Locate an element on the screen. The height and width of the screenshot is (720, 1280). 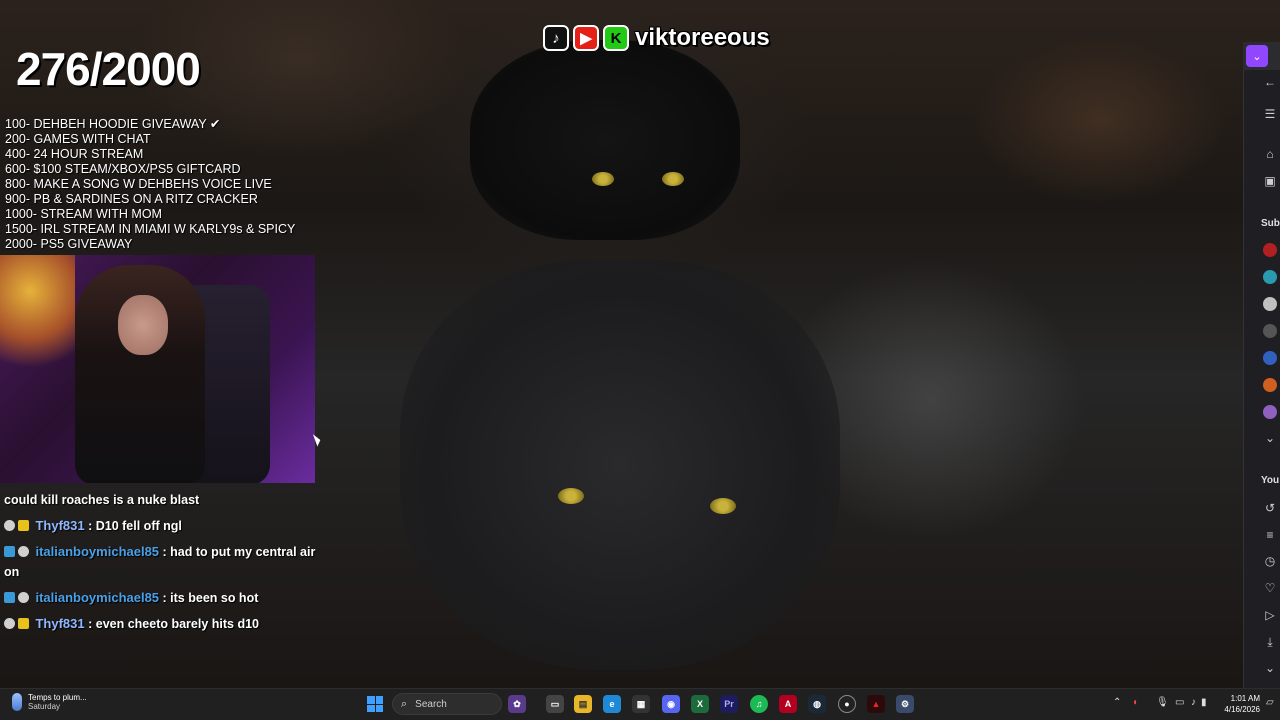
your-videos-icon: ▷ is located at coordinates (1270, 615).